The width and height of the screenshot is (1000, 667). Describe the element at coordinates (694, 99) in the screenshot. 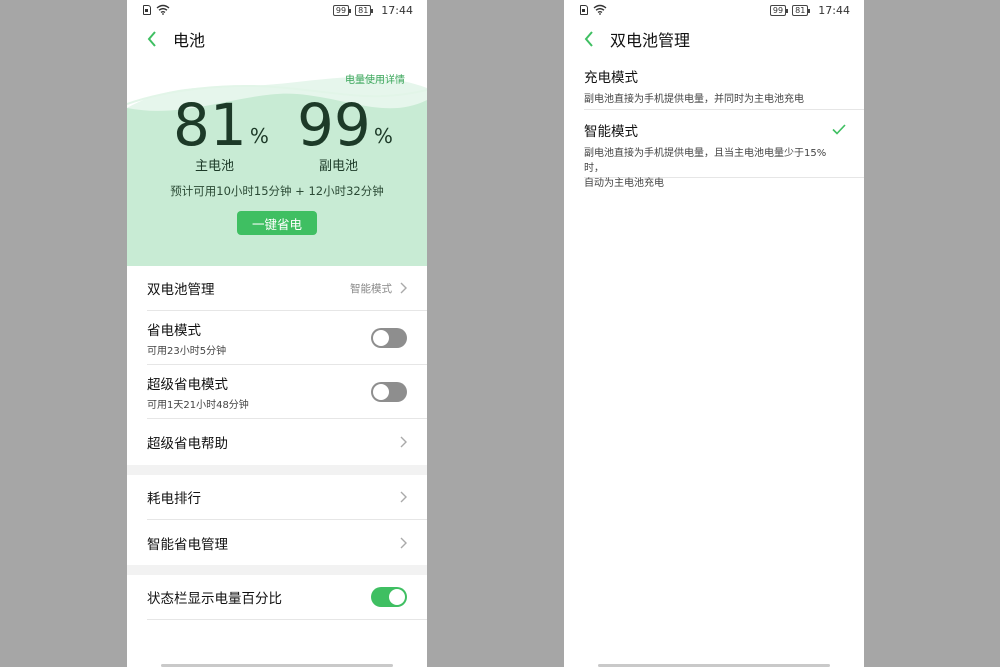

I see `charge-mode-desc: 副电池直接为手机提供电量，并同时为主电池充电` at that location.